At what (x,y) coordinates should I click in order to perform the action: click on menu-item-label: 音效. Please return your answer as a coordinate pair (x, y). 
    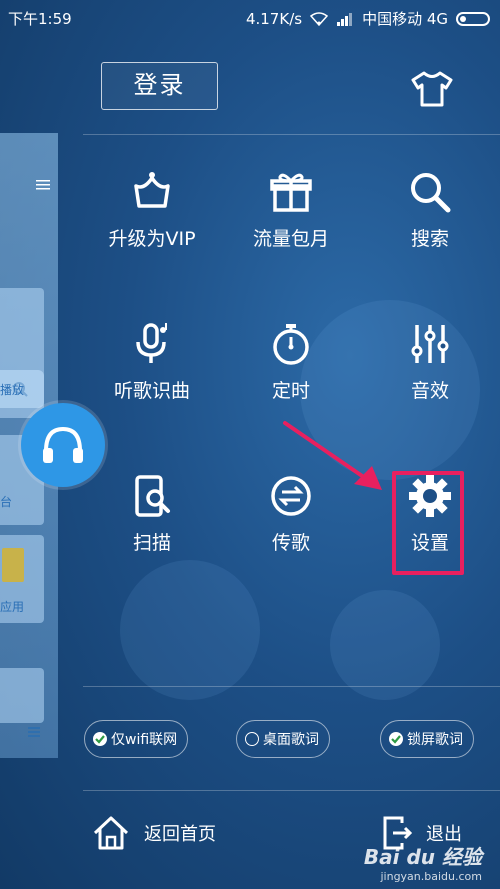
    Looking at the image, I should click on (429, 391).